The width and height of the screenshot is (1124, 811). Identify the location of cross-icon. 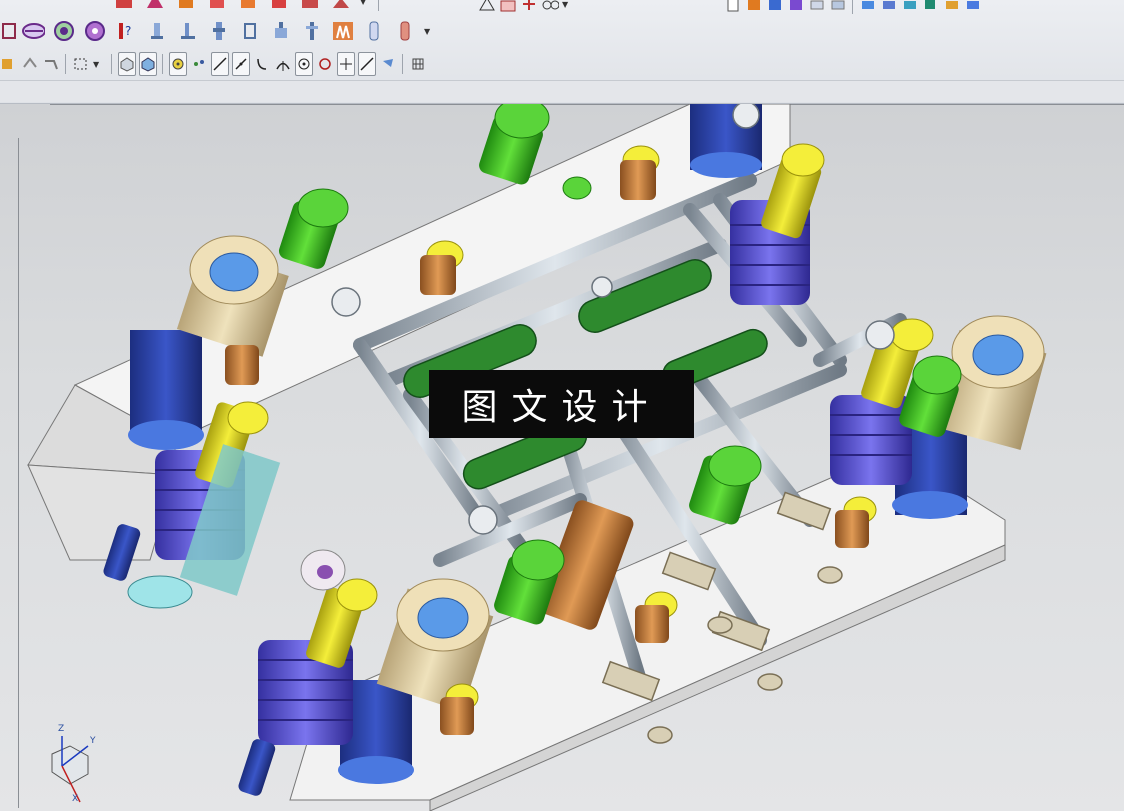
(346, 64).